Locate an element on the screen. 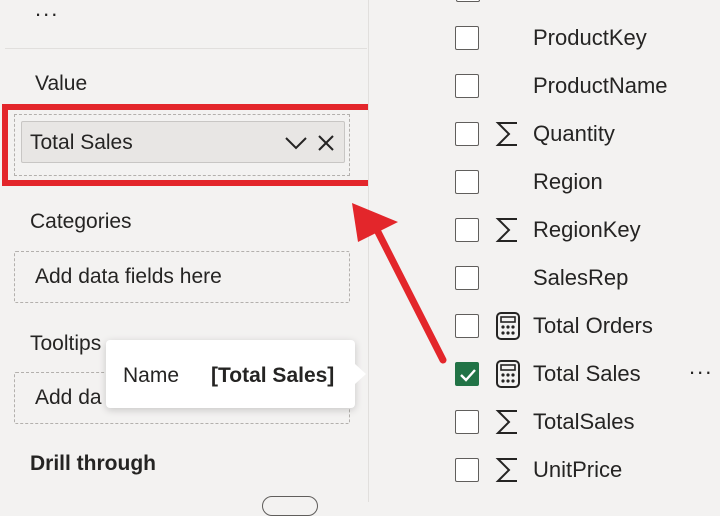 Image resolution: width=720 pixels, height=516 pixels. field-name: Total Orders is located at coordinates (593, 325).